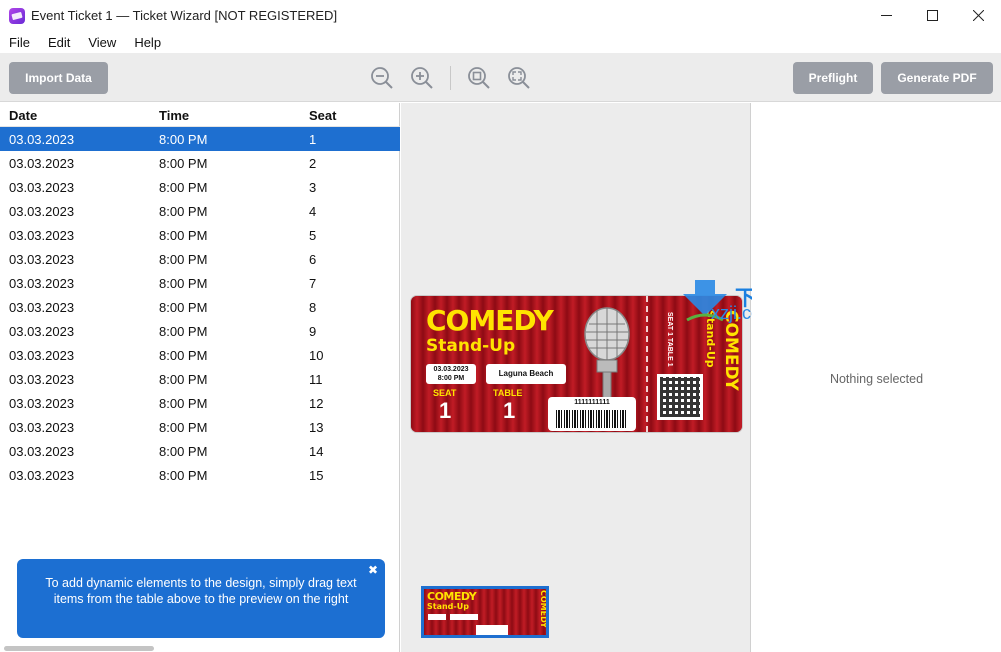 The image size is (1001, 652). What do you see at coordinates (312, 163) in the screenshot?
I see `cell-seat: 2` at bounding box center [312, 163].